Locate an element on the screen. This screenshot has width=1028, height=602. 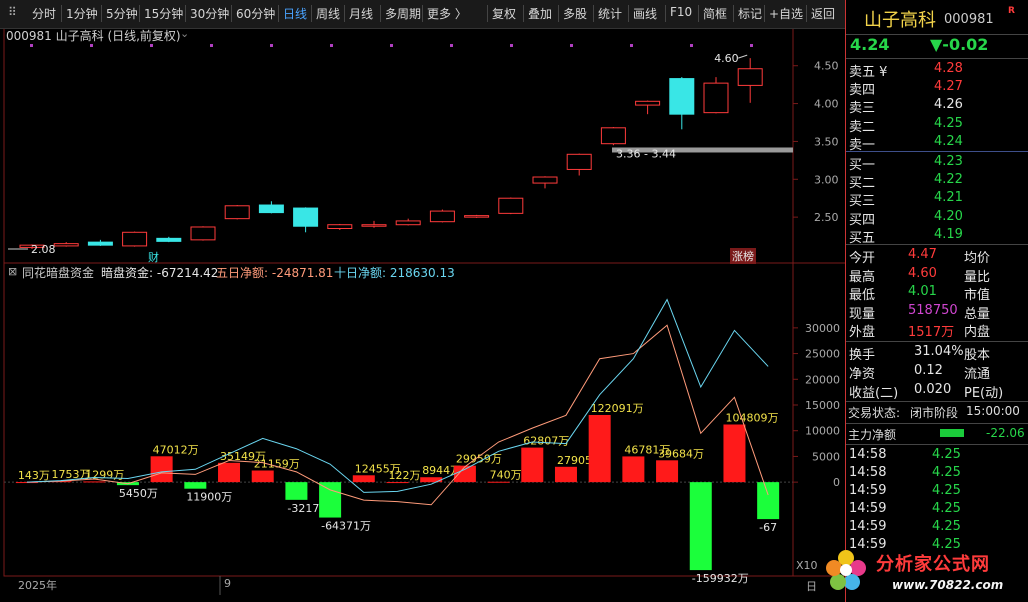
toolbar-item-8: 月线 is located at coordinates (361, 13).